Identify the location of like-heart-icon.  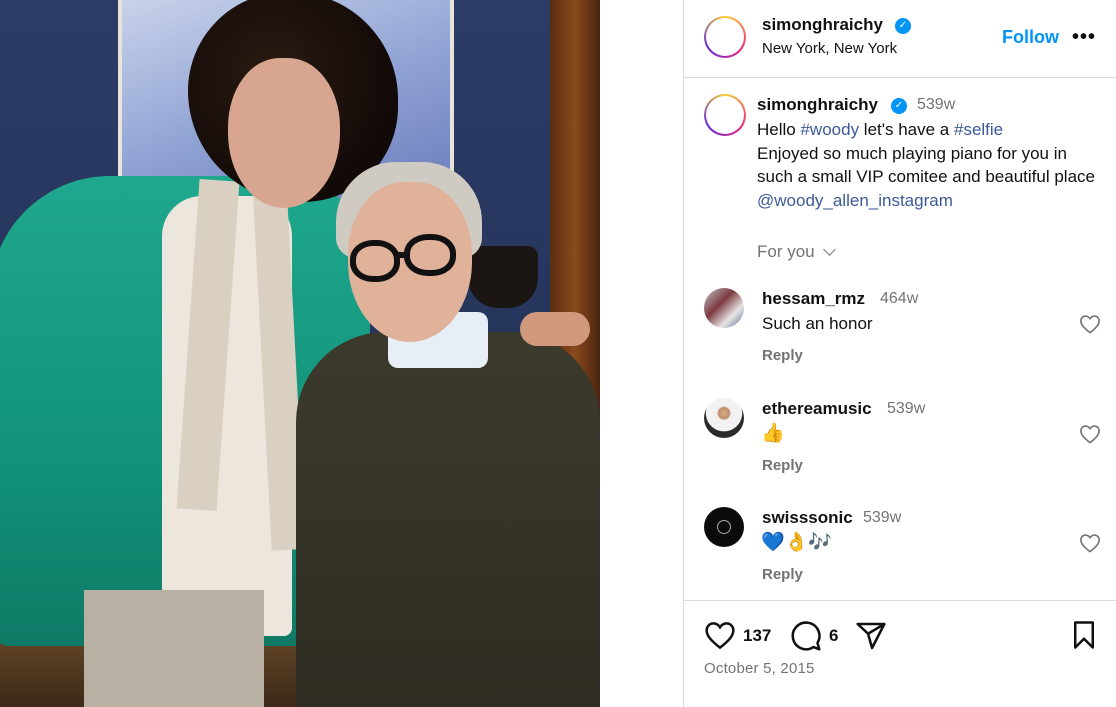
(720, 635).